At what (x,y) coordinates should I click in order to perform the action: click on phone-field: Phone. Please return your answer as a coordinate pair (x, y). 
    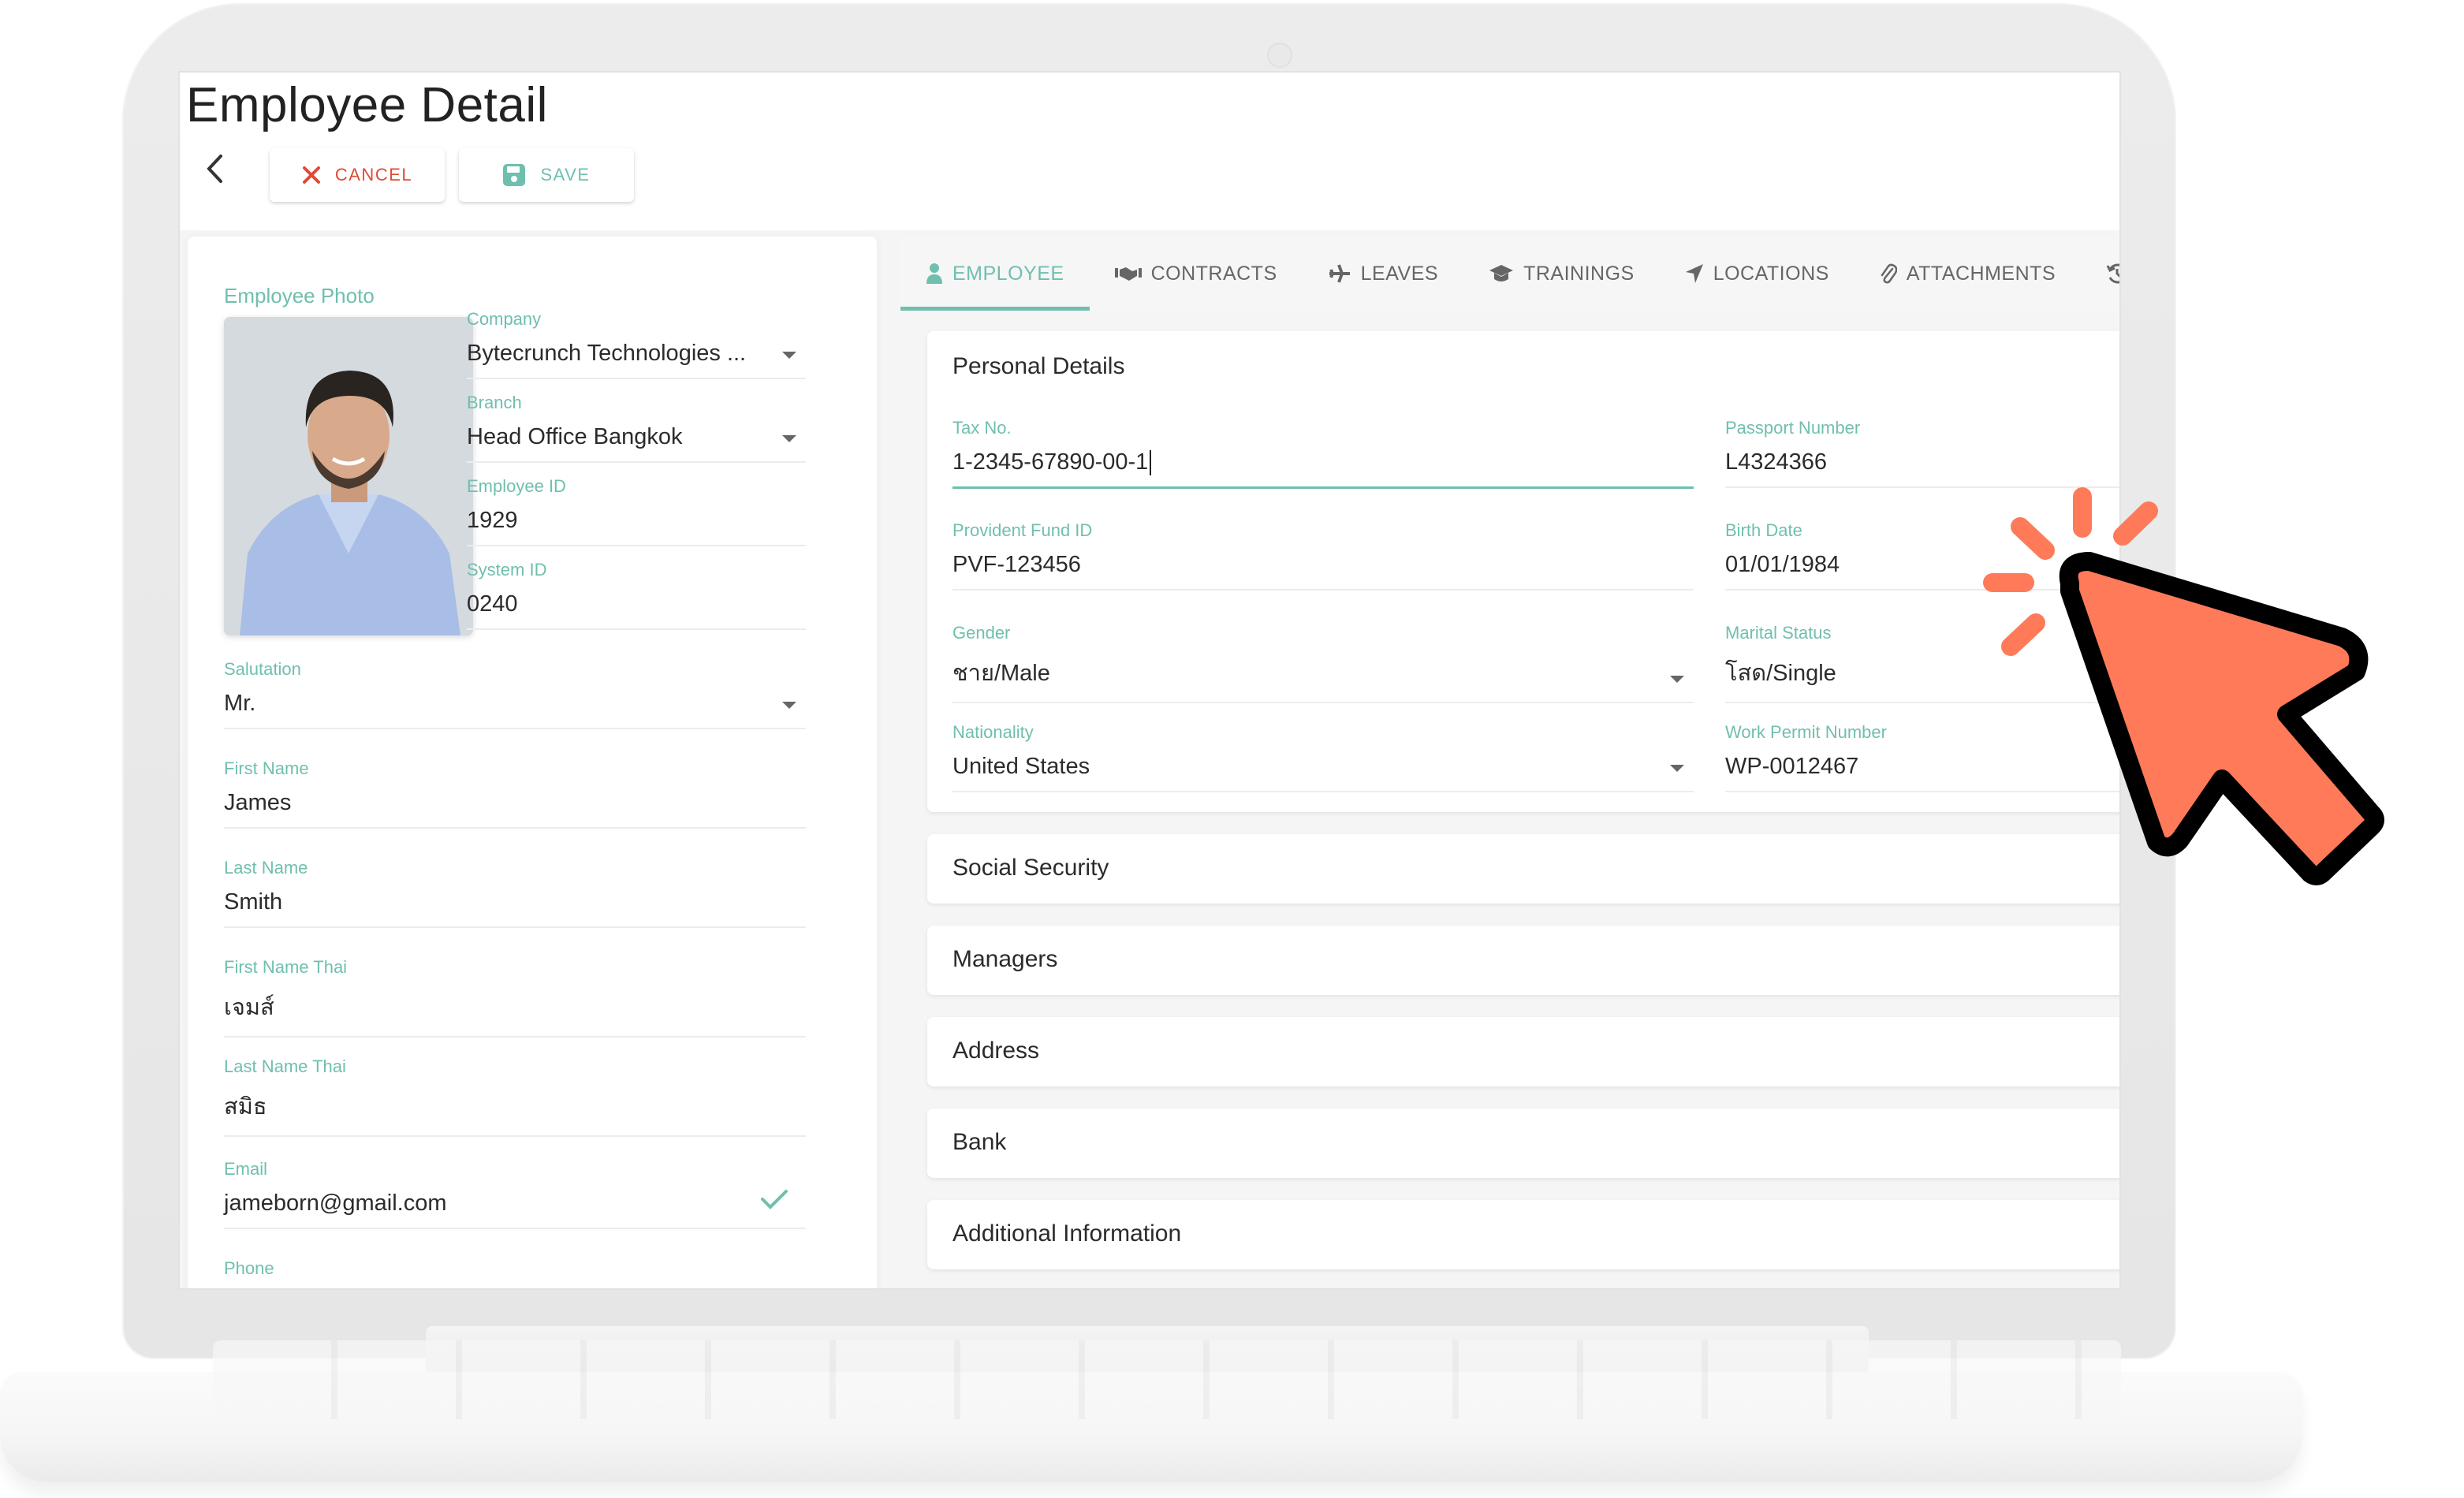
    Looking at the image, I should click on (515, 1273).